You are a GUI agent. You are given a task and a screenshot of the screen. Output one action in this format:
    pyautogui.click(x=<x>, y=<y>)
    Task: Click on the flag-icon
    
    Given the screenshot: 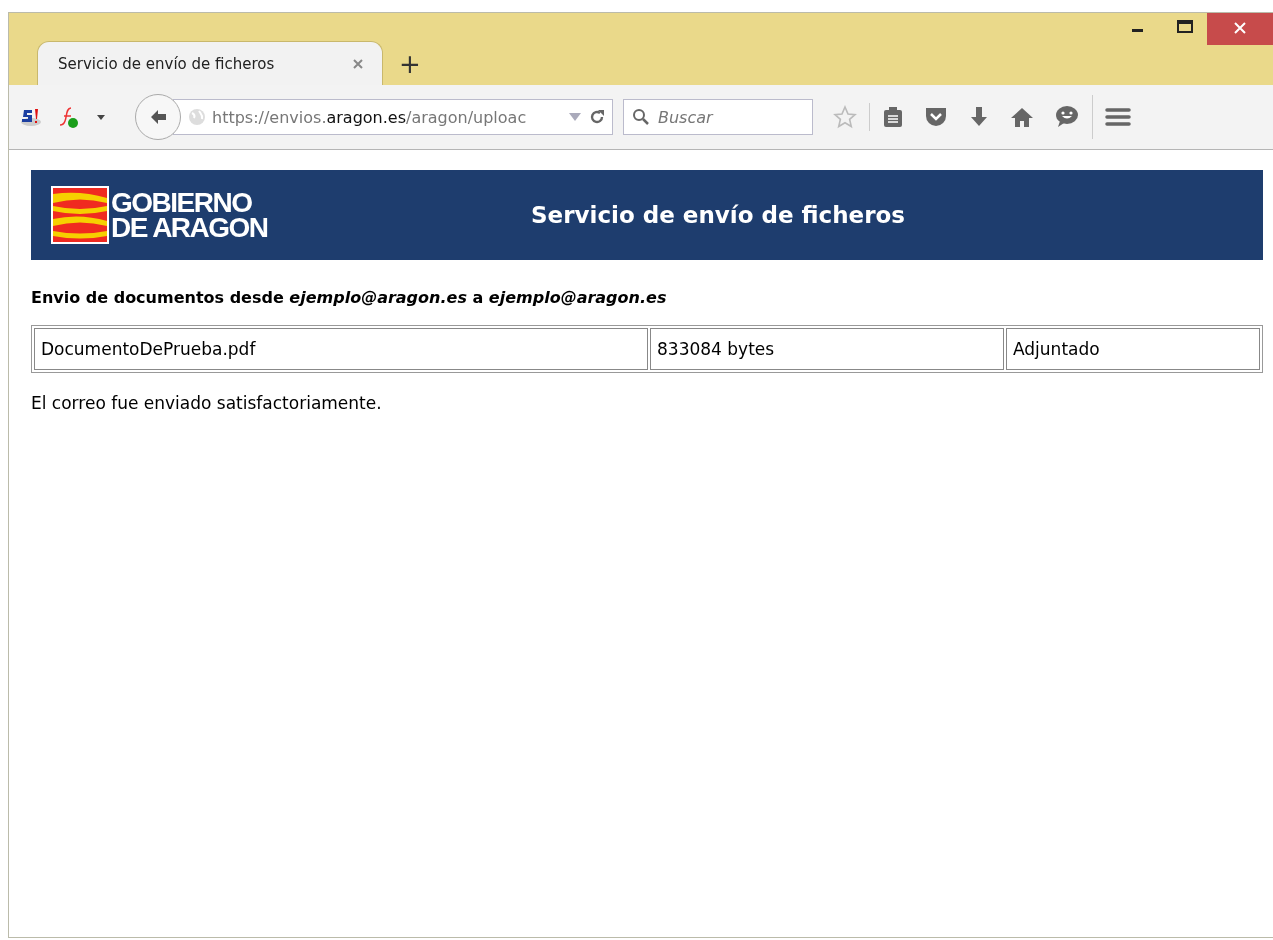 What is the action you would take?
    pyautogui.click(x=80, y=215)
    